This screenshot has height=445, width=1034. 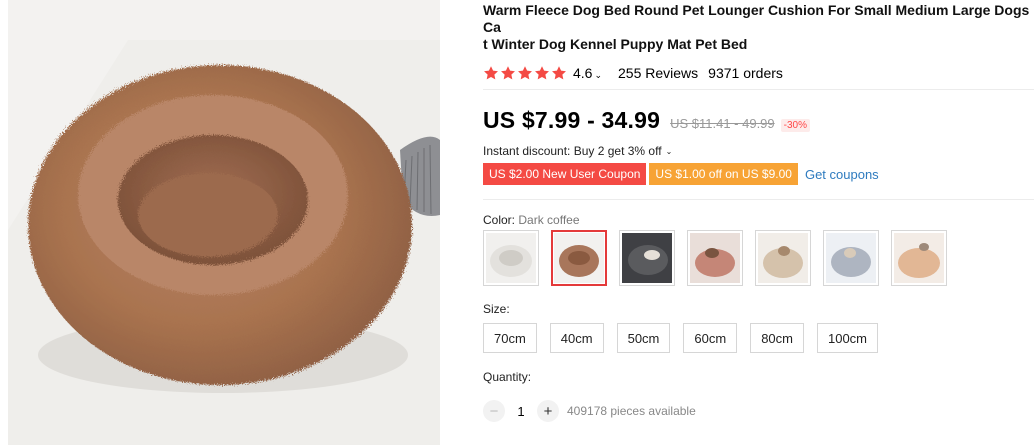 I want to click on size-option-70cm: 70cm, so click(x=510, y=338).